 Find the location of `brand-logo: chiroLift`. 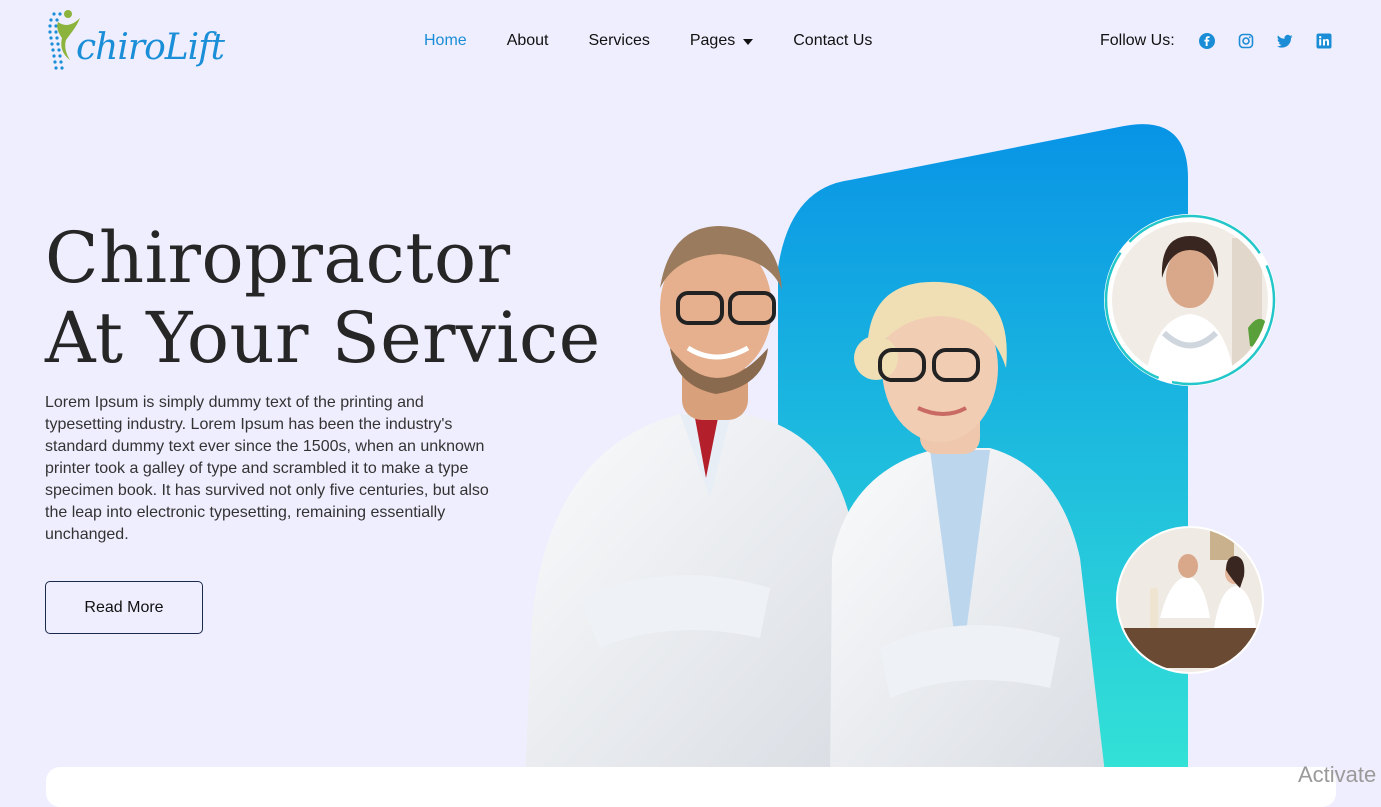

brand-logo: chiroLift is located at coordinates (134, 40).